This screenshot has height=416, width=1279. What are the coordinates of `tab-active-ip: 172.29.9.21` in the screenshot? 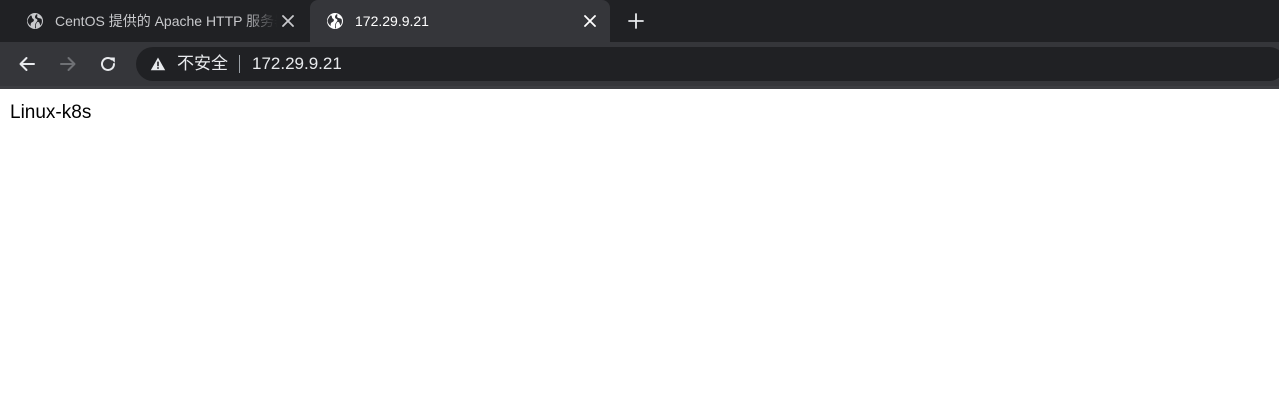 It's located at (460, 21).